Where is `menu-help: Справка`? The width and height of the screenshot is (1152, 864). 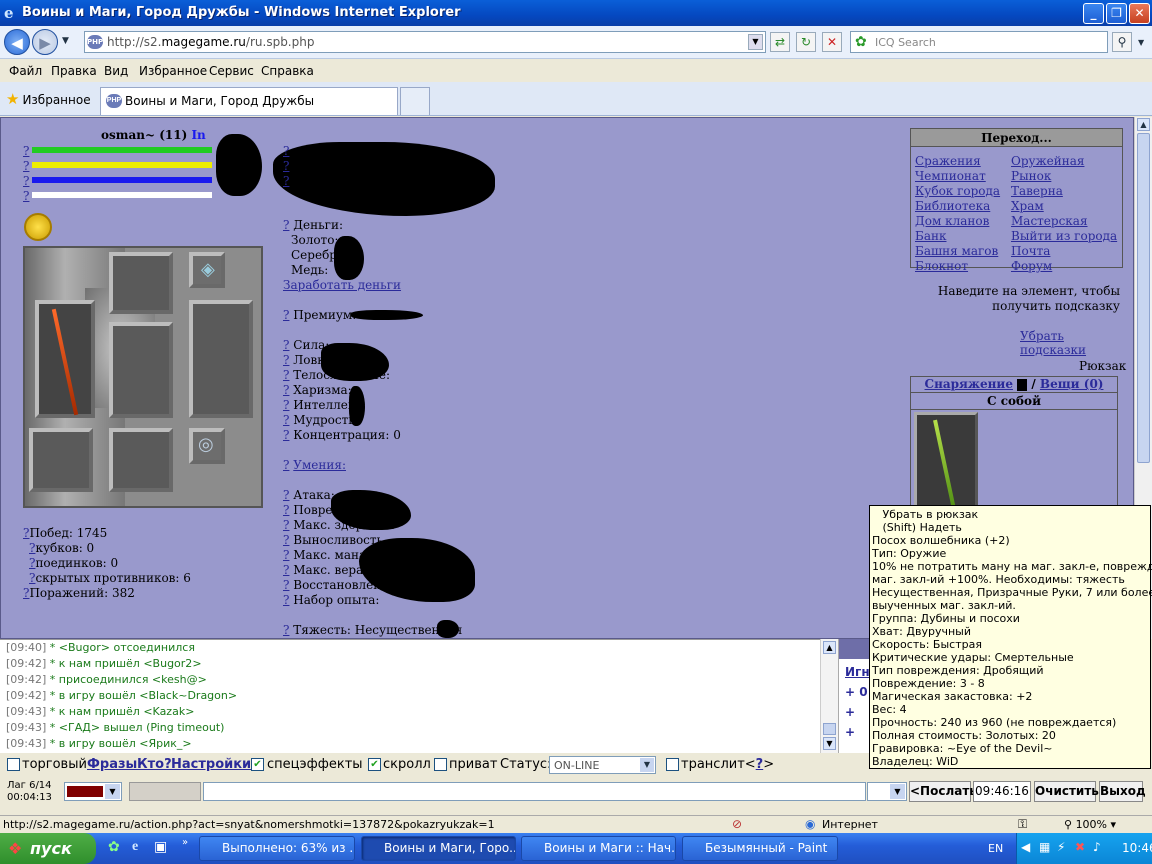
menu-help: Справка is located at coordinates (287, 71).